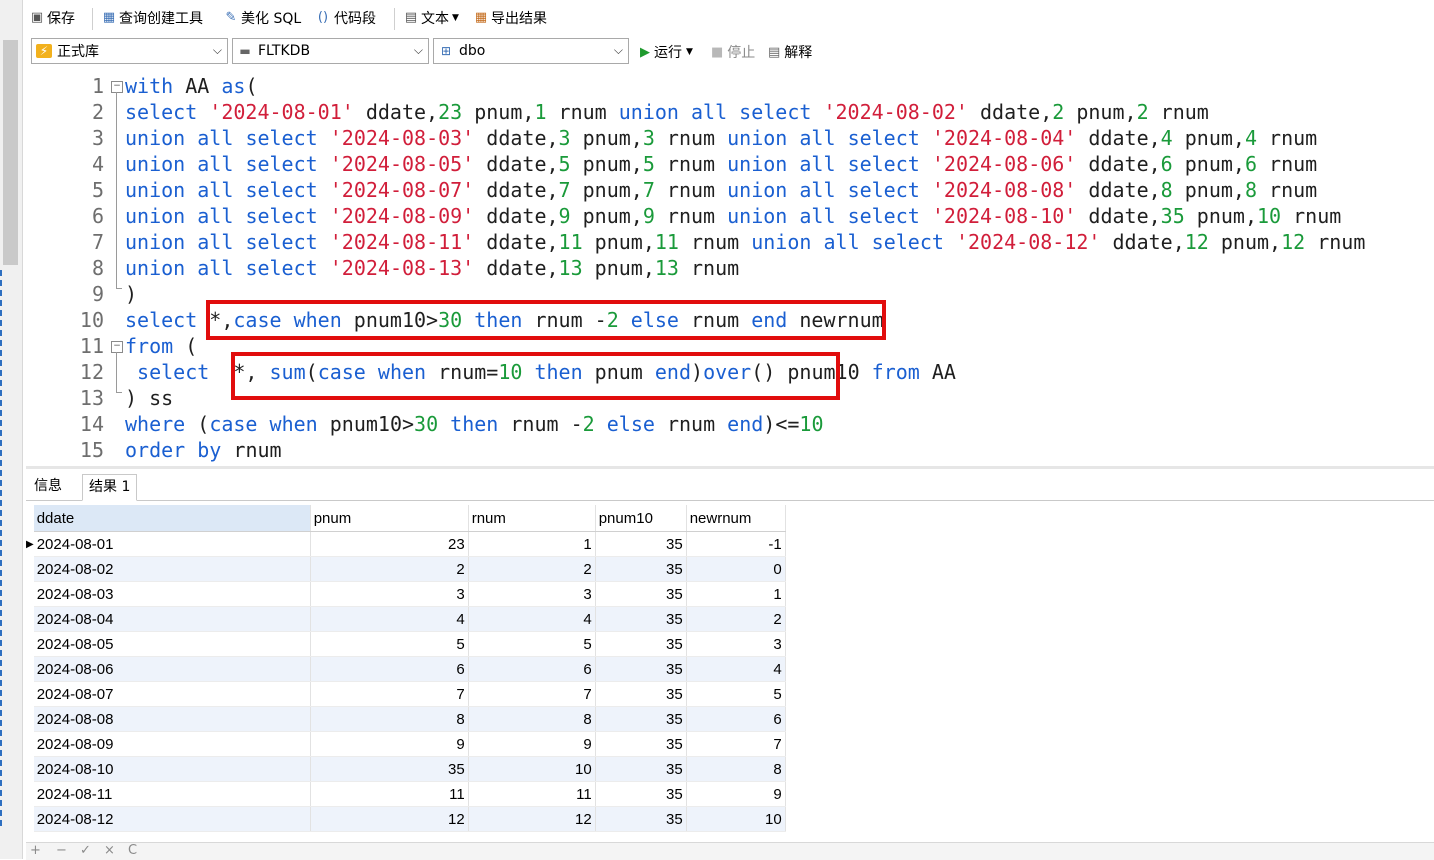 This screenshot has height=860, width=1434. I want to click on cell-rnum: 12, so click(532, 819).